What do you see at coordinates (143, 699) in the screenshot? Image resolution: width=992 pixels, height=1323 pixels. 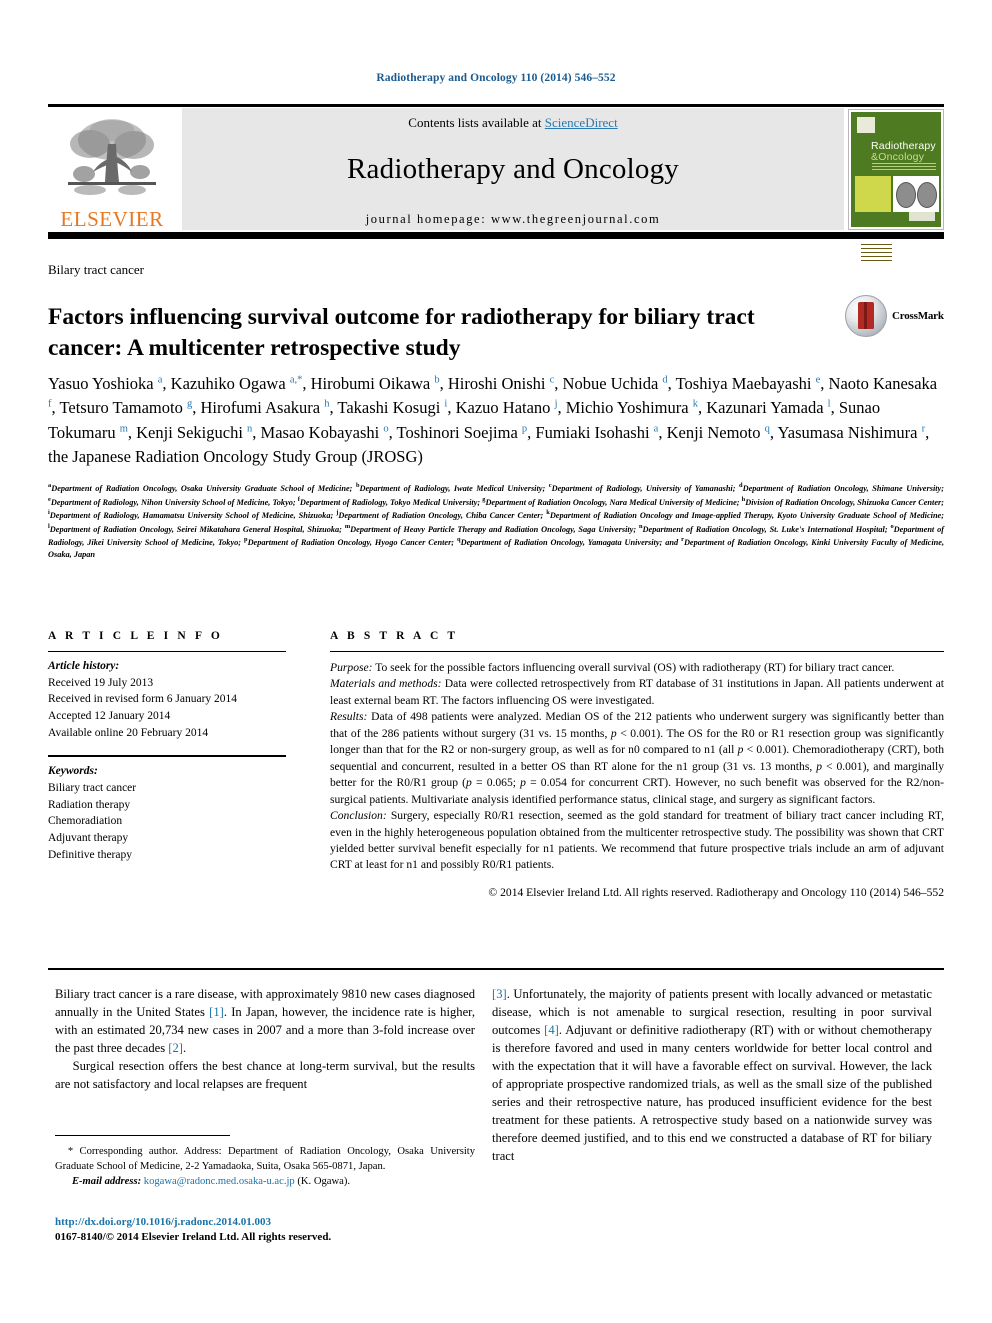 I see `history-item: Received in revised form 6 January 2014` at bounding box center [143, 699].